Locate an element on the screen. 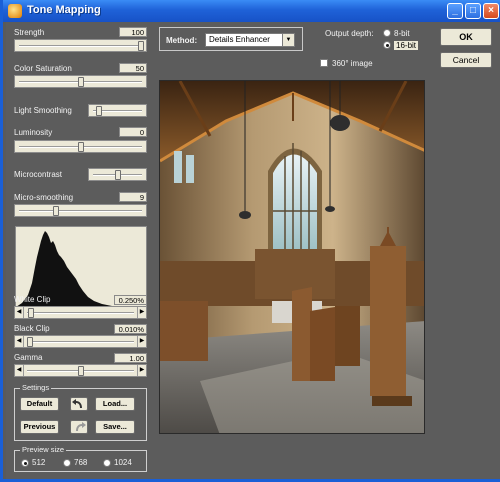 The image size is (500, 482). gamma-slider: ◀ ▶ is located at coordinates (80, 370).